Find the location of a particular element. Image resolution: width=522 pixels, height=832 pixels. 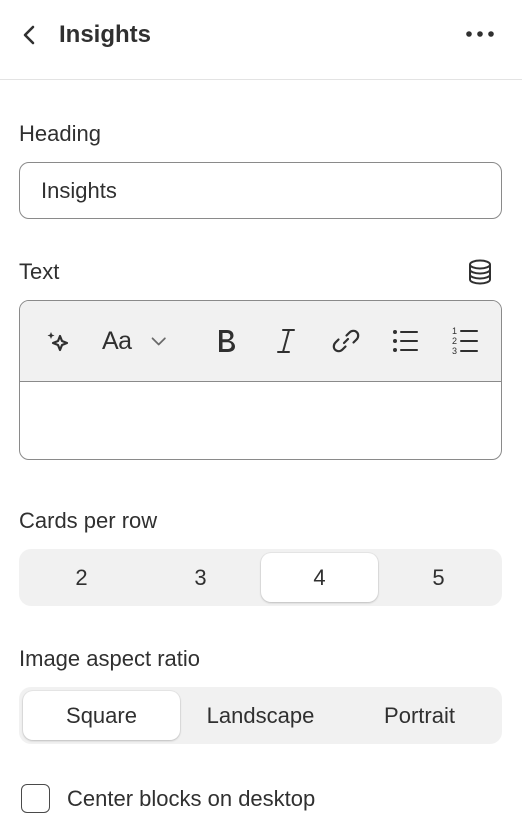

database-icon is located at coordinates (480, 272).